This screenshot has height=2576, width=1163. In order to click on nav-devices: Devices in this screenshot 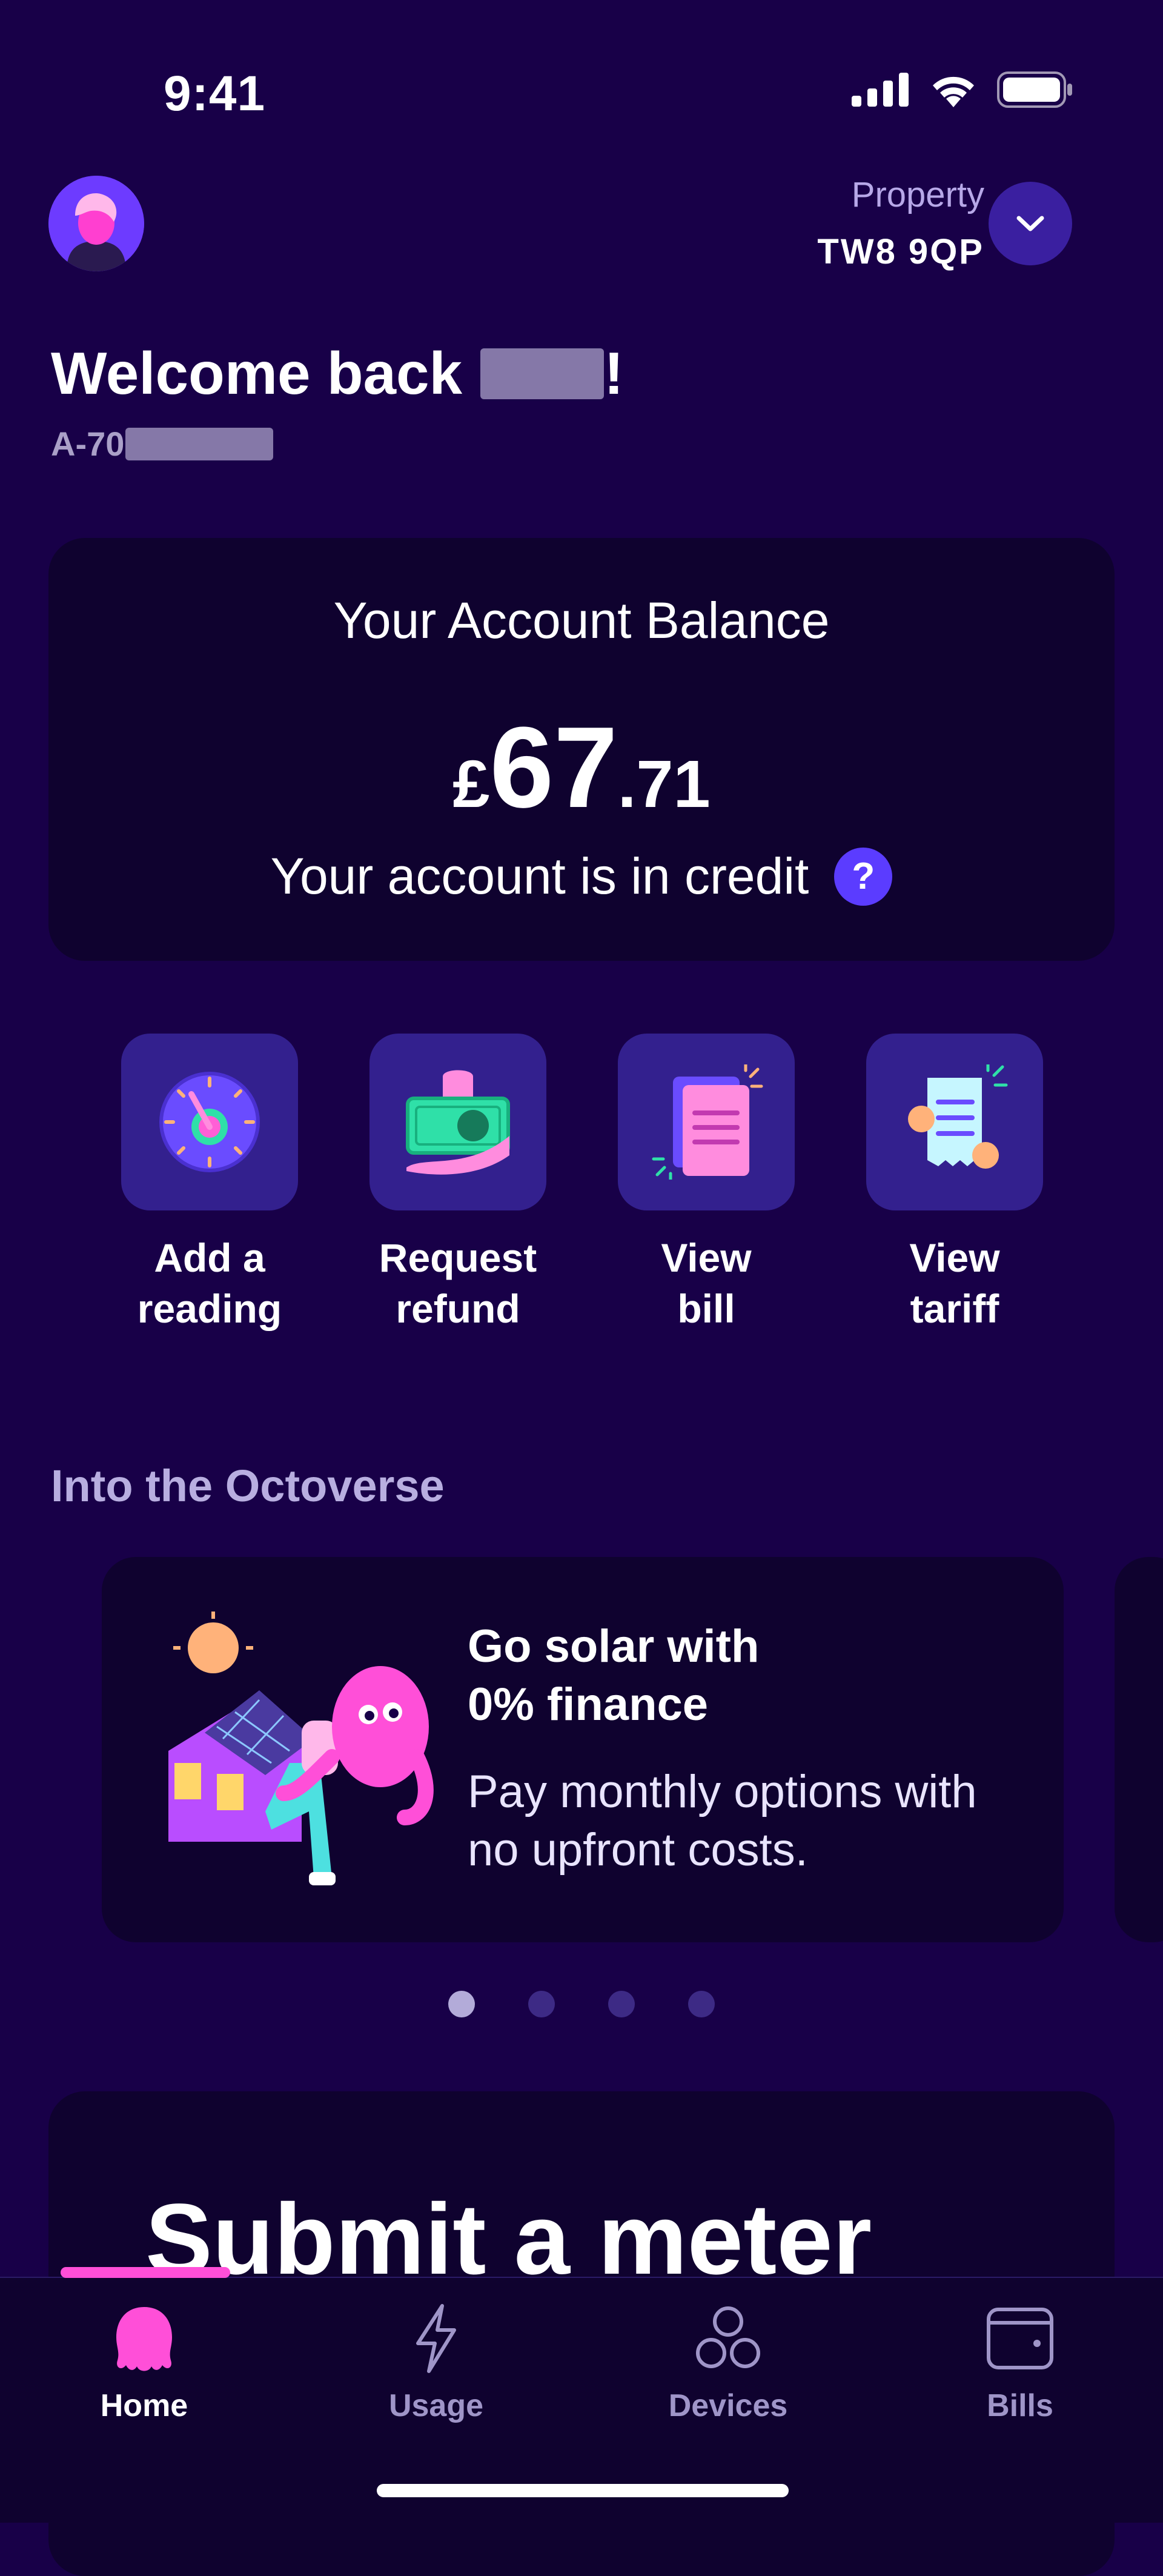, I will do `click(728, 2351)`.